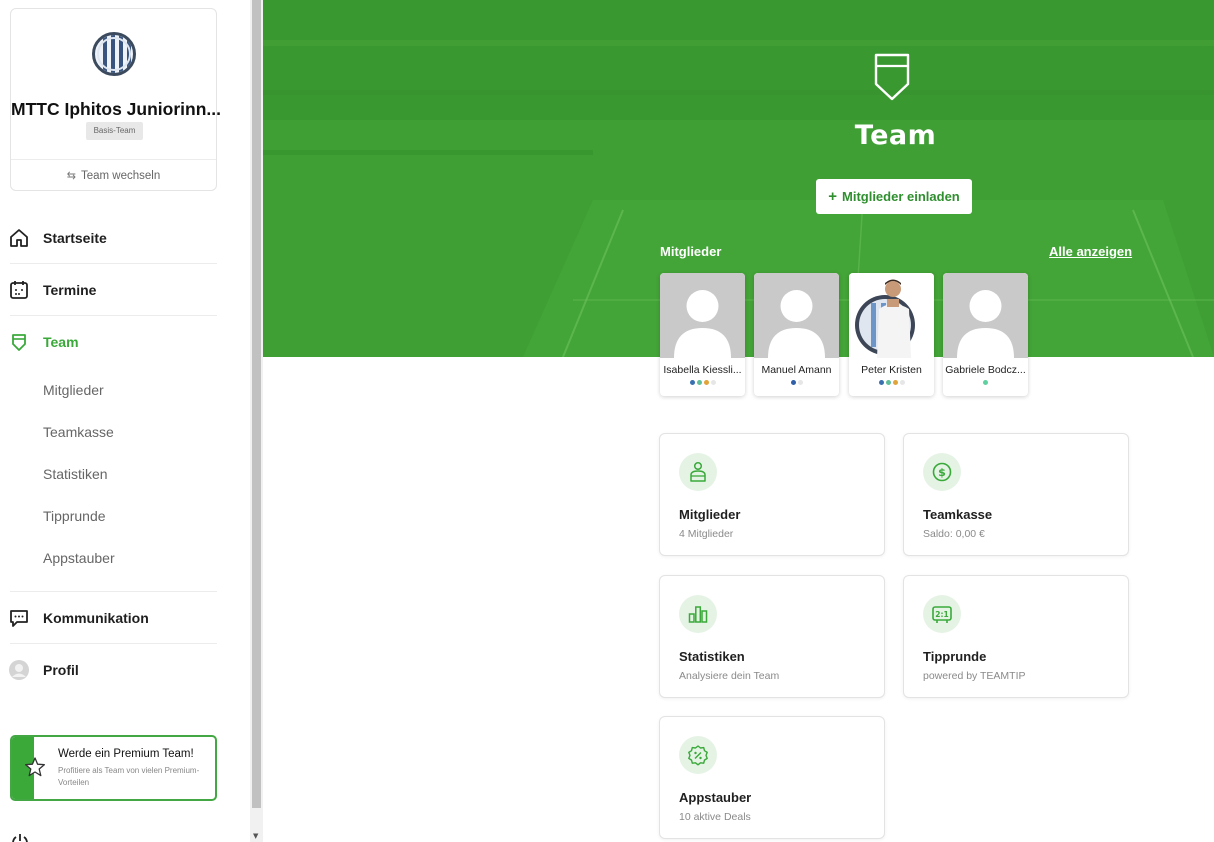 This screenshot has height=842, width=1214. What do you see at coordinates (19, 290) in the screenshot?
I see `calendar-icon` at bounding box center [19, 290].